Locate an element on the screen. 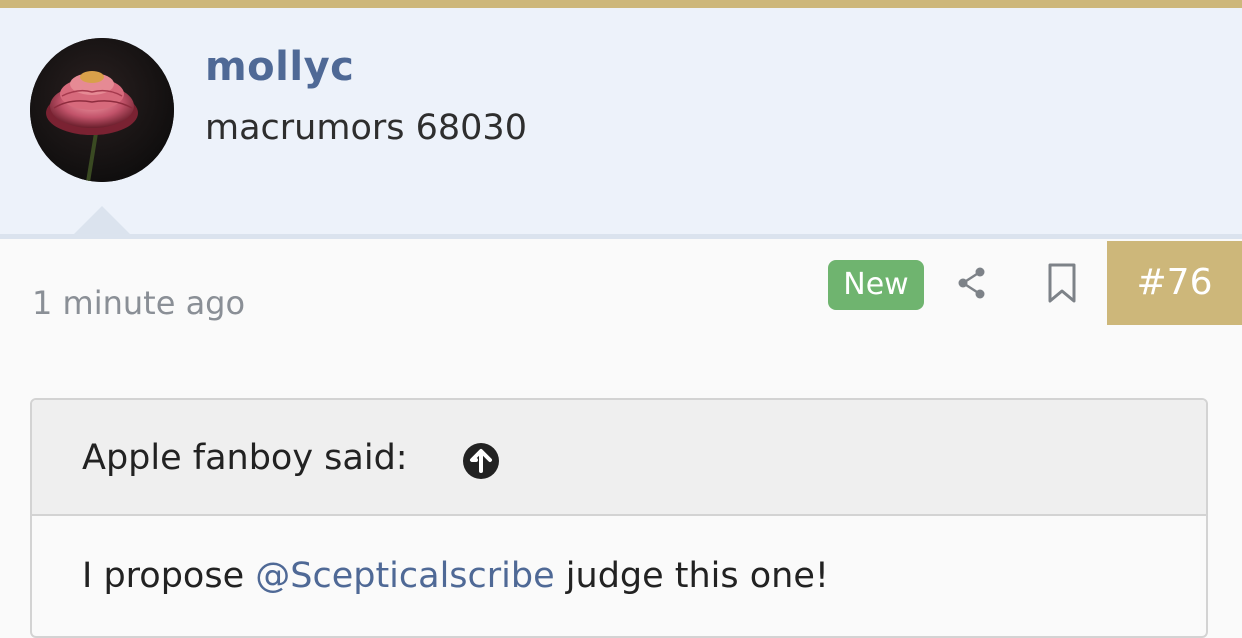  header-pointer-arrow is located at coordinates (102, 220).